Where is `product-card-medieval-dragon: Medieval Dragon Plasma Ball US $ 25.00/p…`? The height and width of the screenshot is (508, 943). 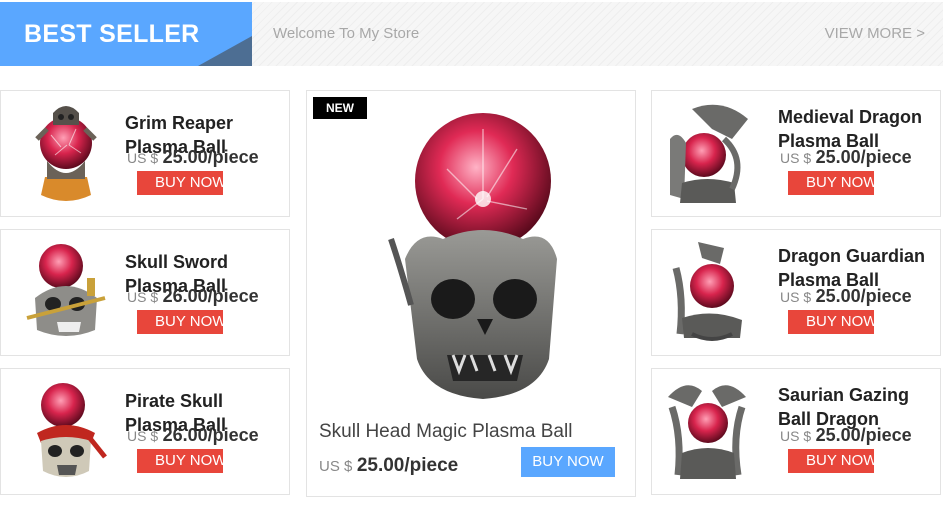
product-card-medieval-dragon: Medieval Dragon Plasma Ball US $ 25.00/p… is located at coordinates (796, 153).